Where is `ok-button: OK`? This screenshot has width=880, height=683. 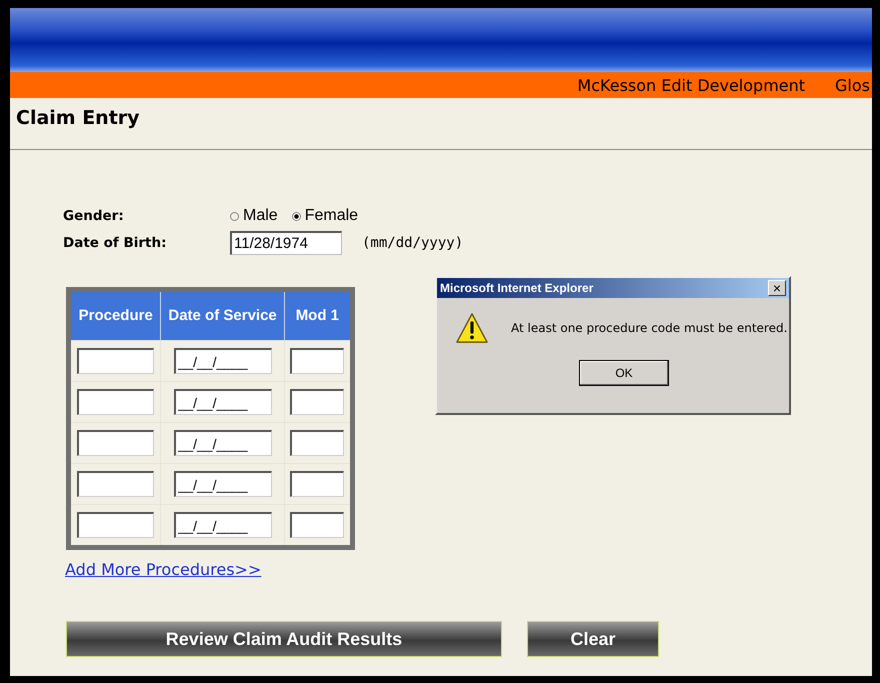
ok-button: OK is located at coordinates (624, 373).